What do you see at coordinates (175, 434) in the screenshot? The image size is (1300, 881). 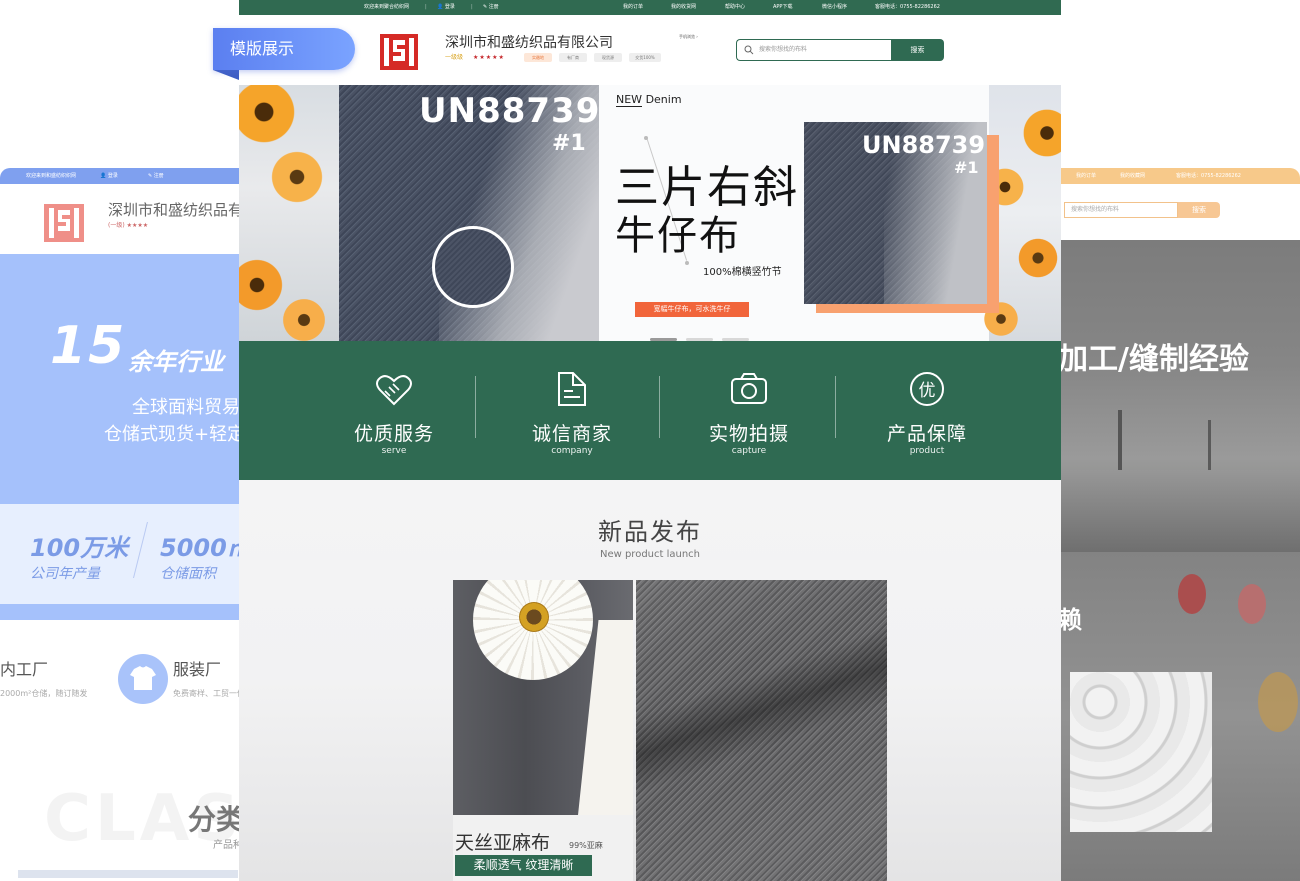 I see `left-hero-line2: 仓储式现货+轻定` at bounding box center [175, 434].